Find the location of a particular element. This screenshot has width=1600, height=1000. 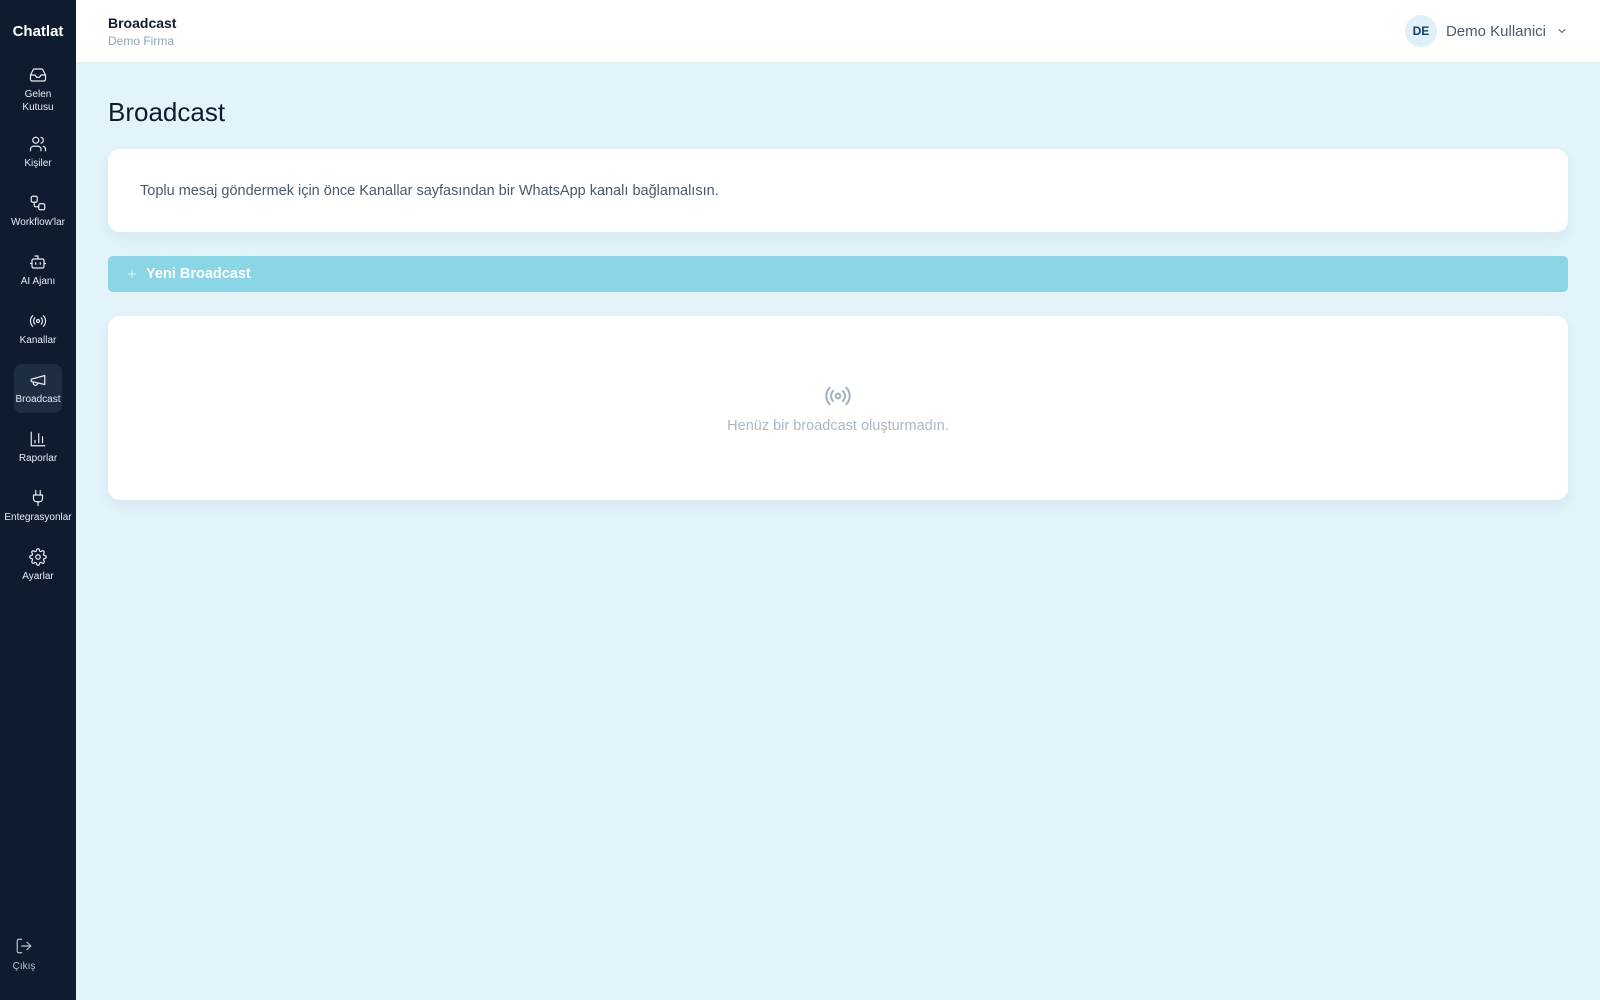

sidebar-item-label: AI Ajanı is located at coordinates (38, 281).